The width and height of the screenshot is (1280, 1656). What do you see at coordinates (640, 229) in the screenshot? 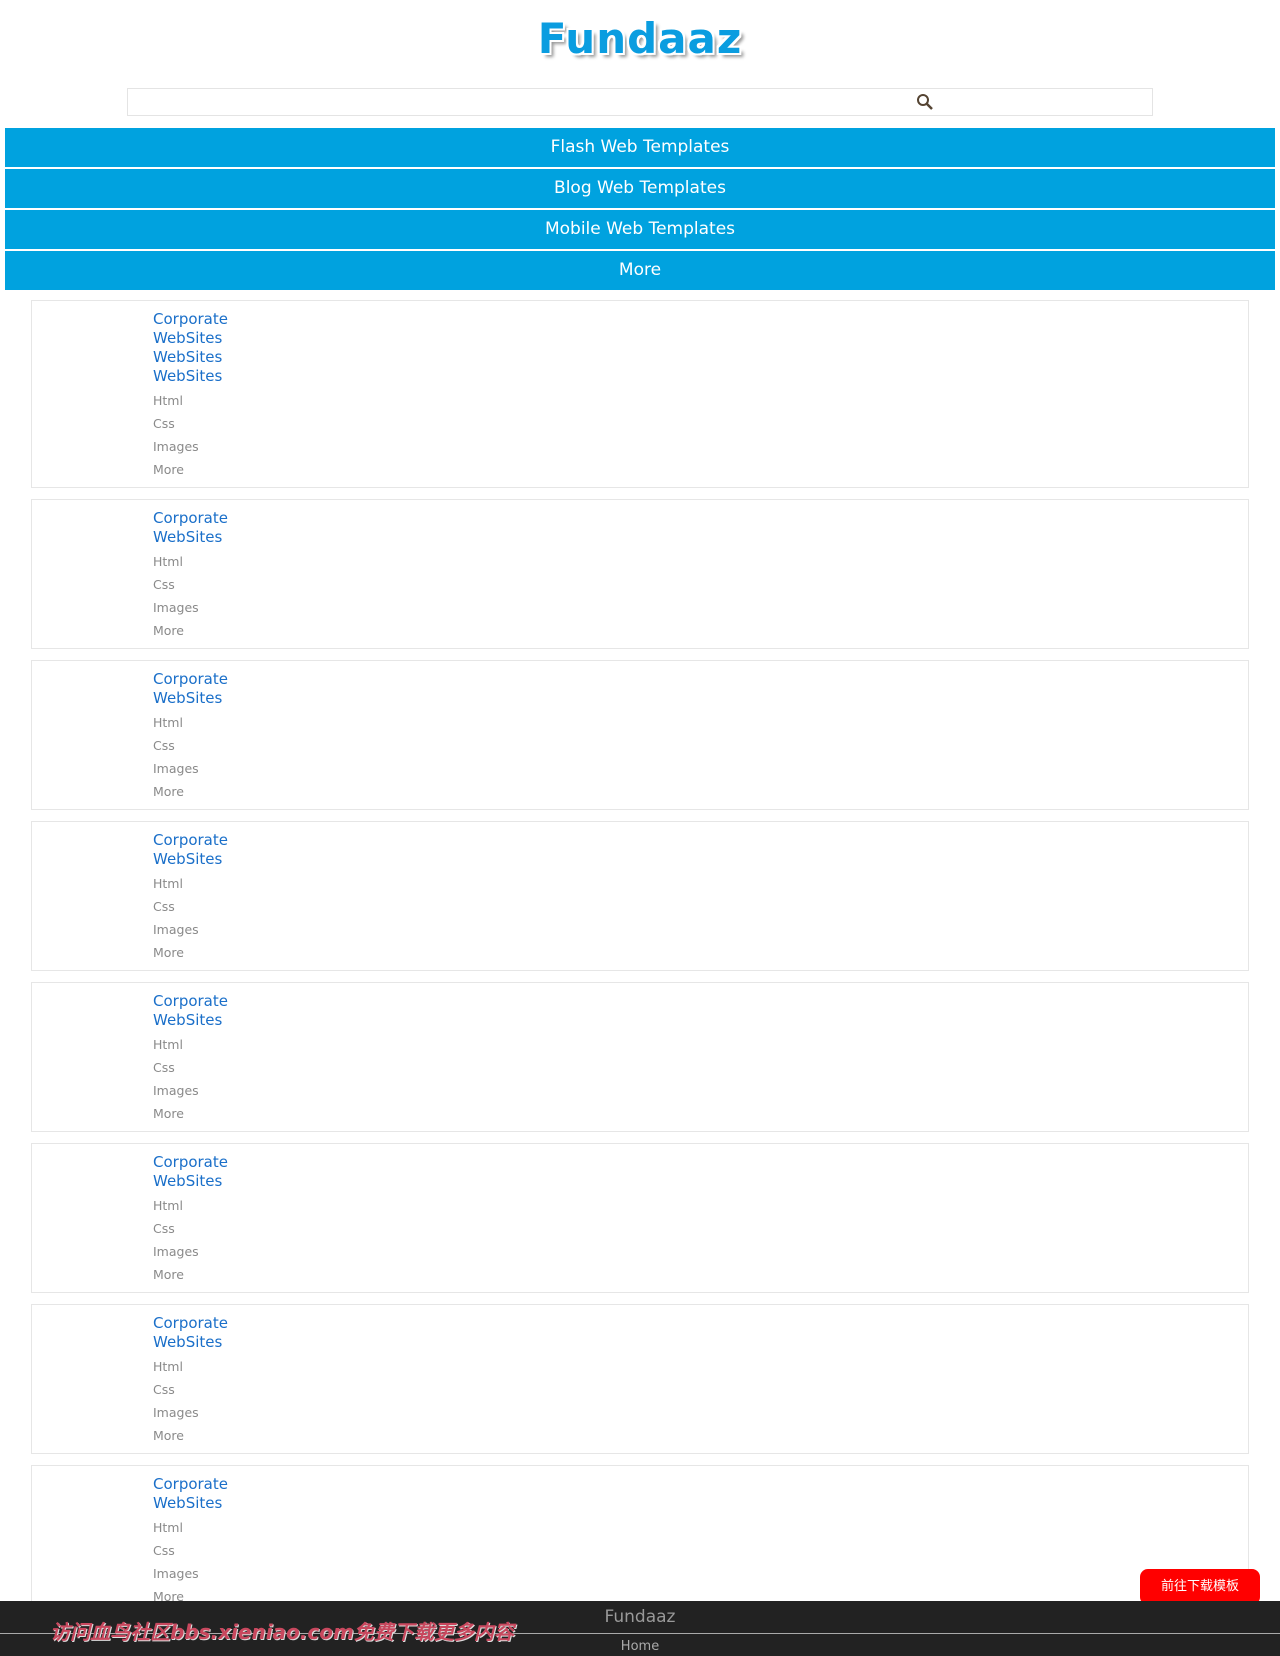
I see `nav-mobile-web-templates: Mobile Web Templates` at bounding box center [640, 229].